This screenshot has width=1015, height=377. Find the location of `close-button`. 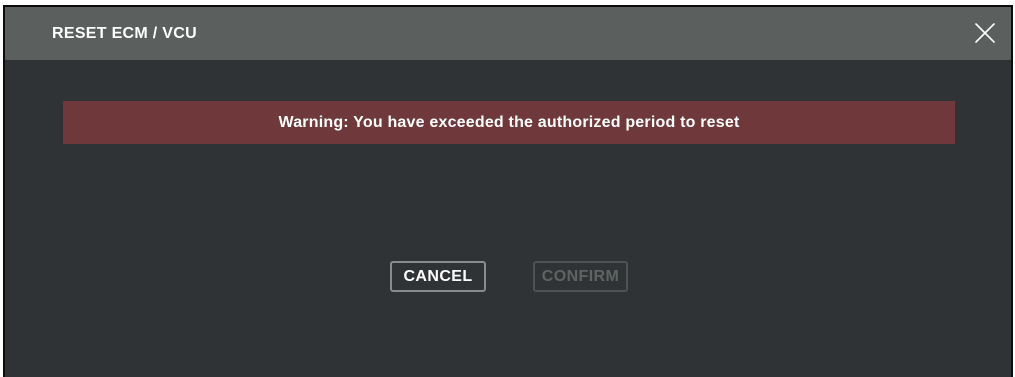

close-button is located at coordinates (985, 33).